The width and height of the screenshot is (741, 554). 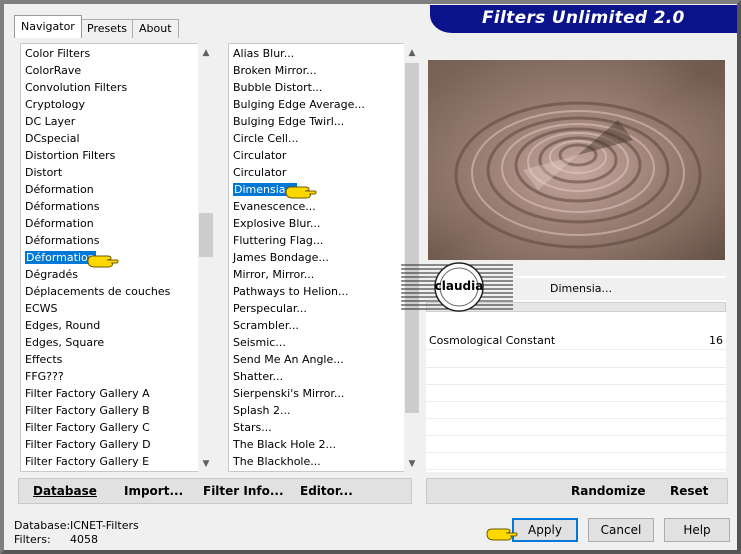 What do you see at coordinates (110, 87) in the screenshot?
I see `category-item: Convolution Filters` at bounding box center [110, 87].